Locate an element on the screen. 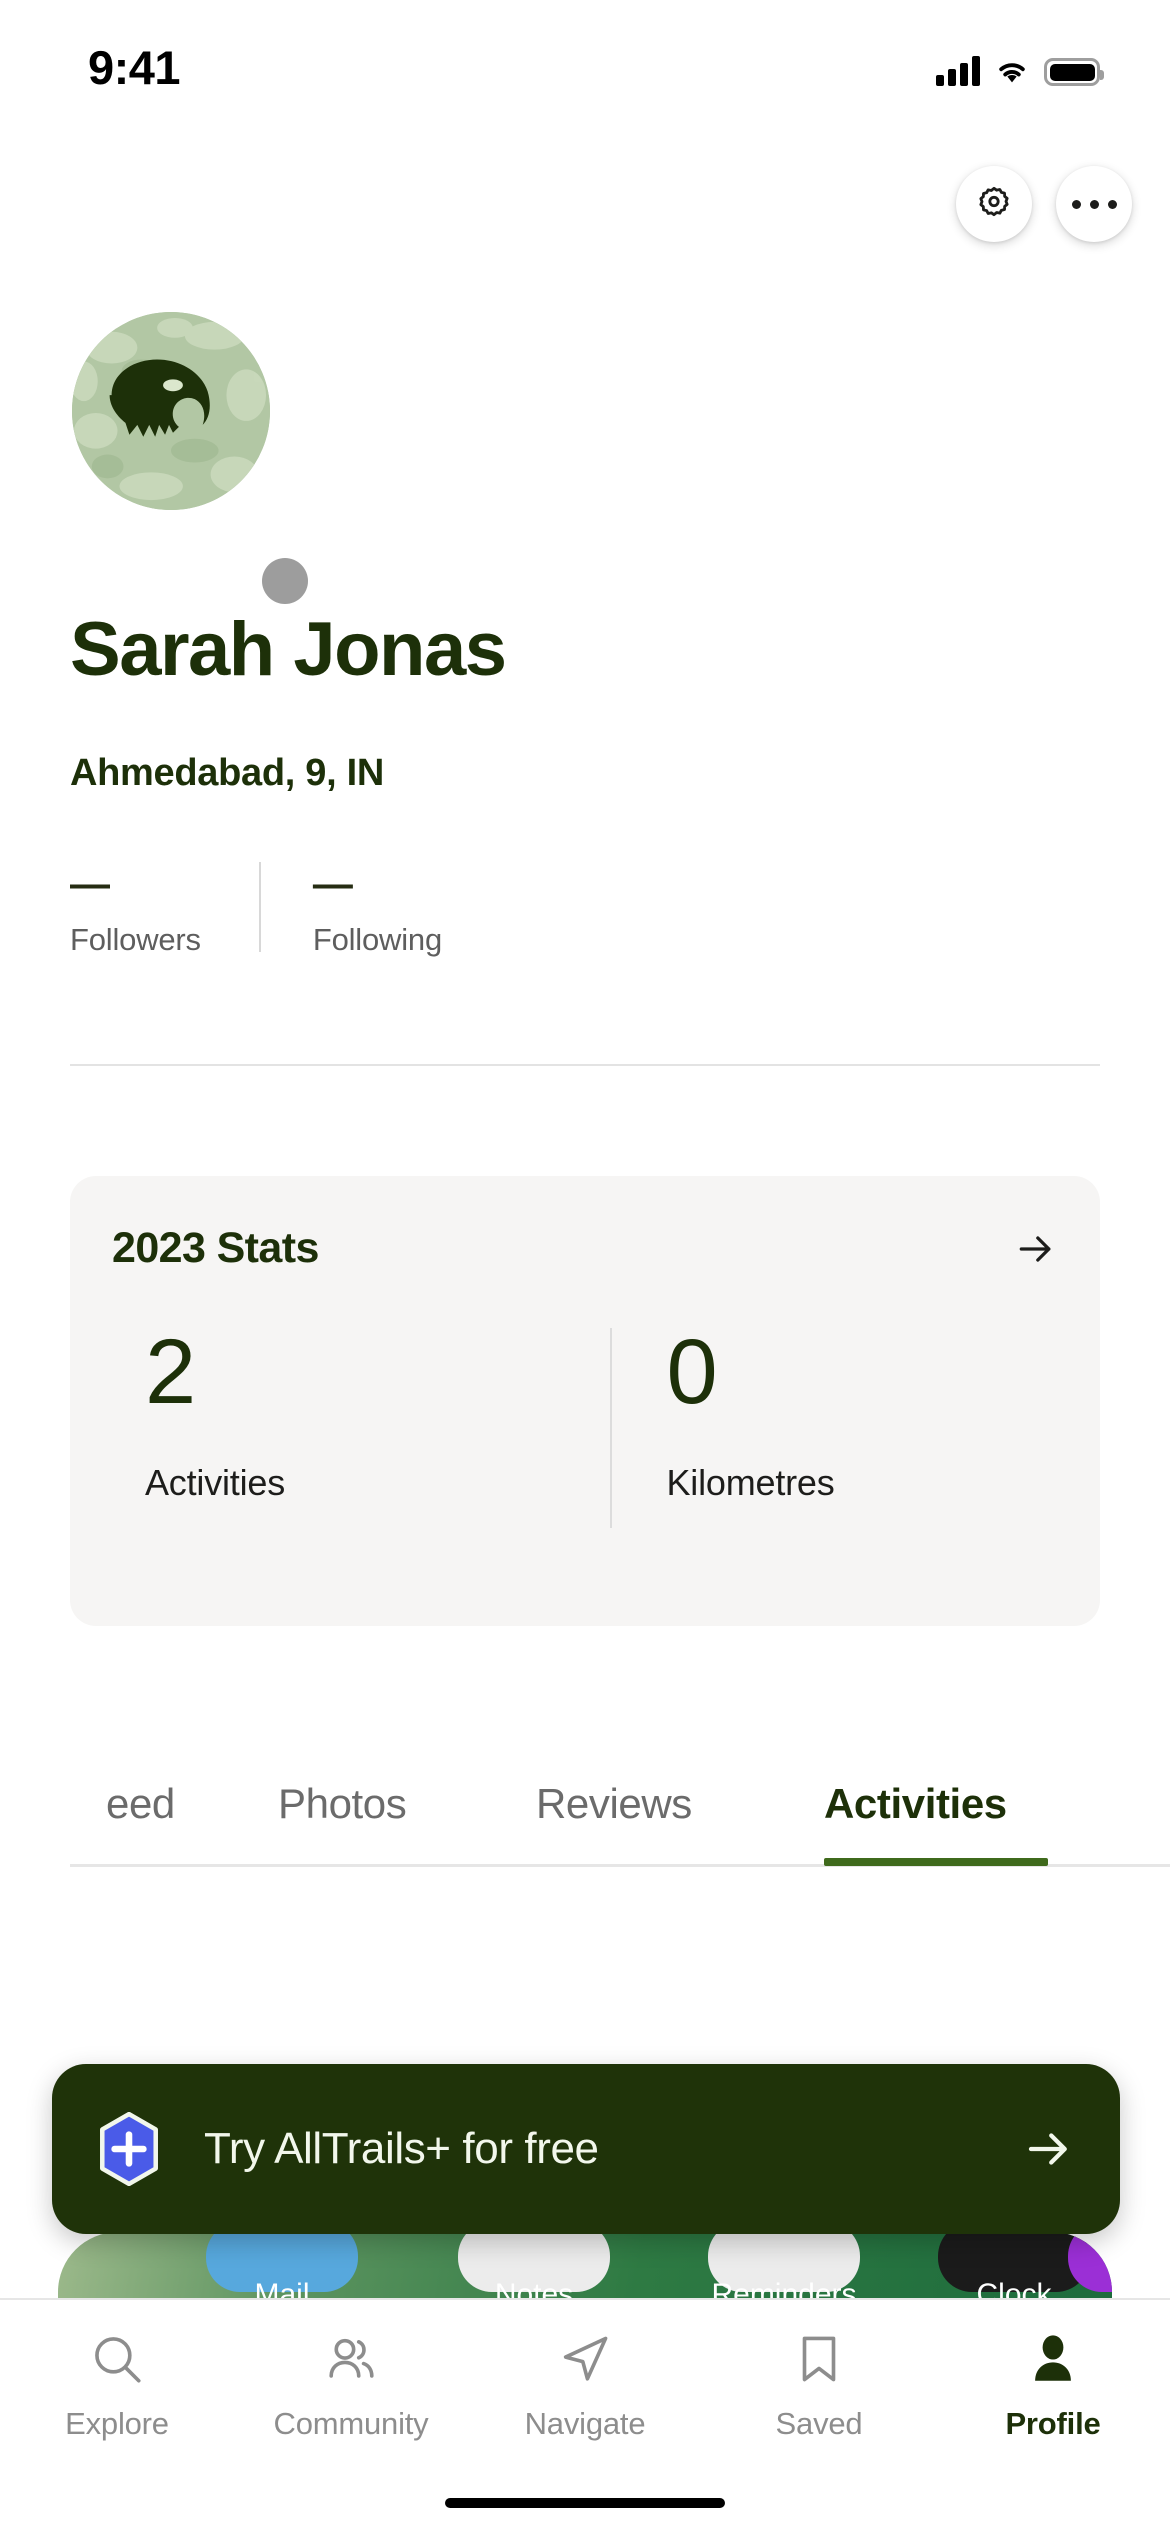 Image resolution: width=1170 pixels, height=2532 pixels. battery-icon is located at coordinates (1074, 72).